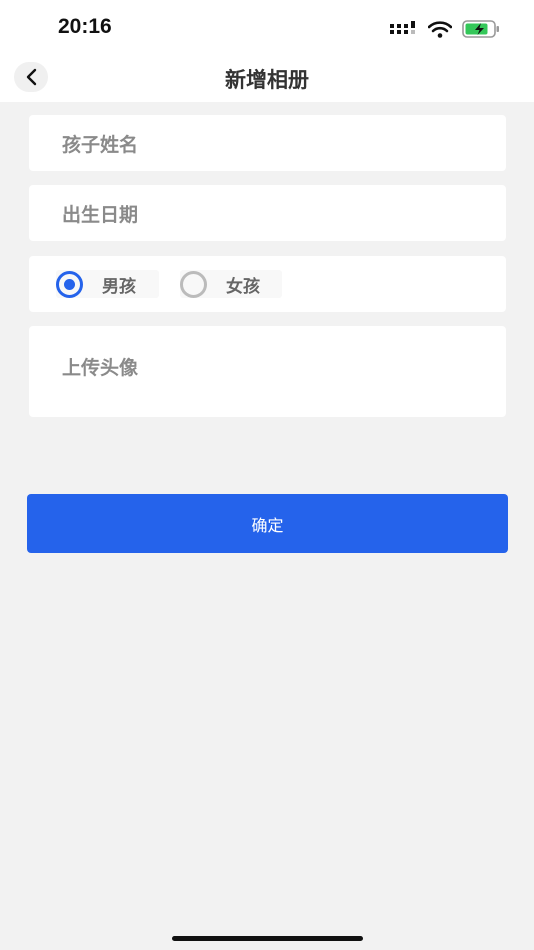  I want to click on radio-option-boy: 男孩, so click(107, 284).